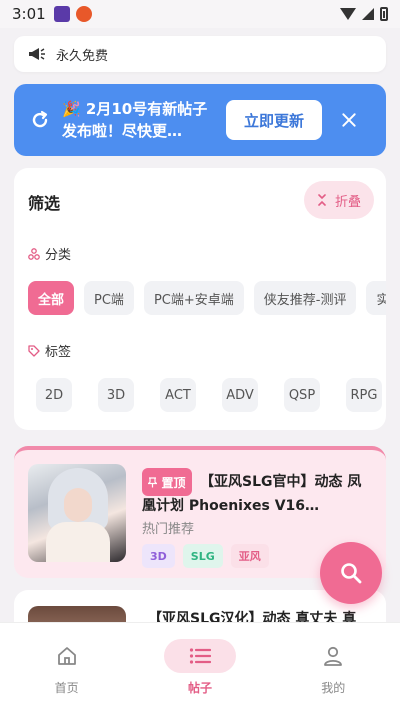  What do you see at coordinates (305, 298) in the screenshot?
I see `category-chip: 侠友推荐-测评` at bounding box center [305, 298].